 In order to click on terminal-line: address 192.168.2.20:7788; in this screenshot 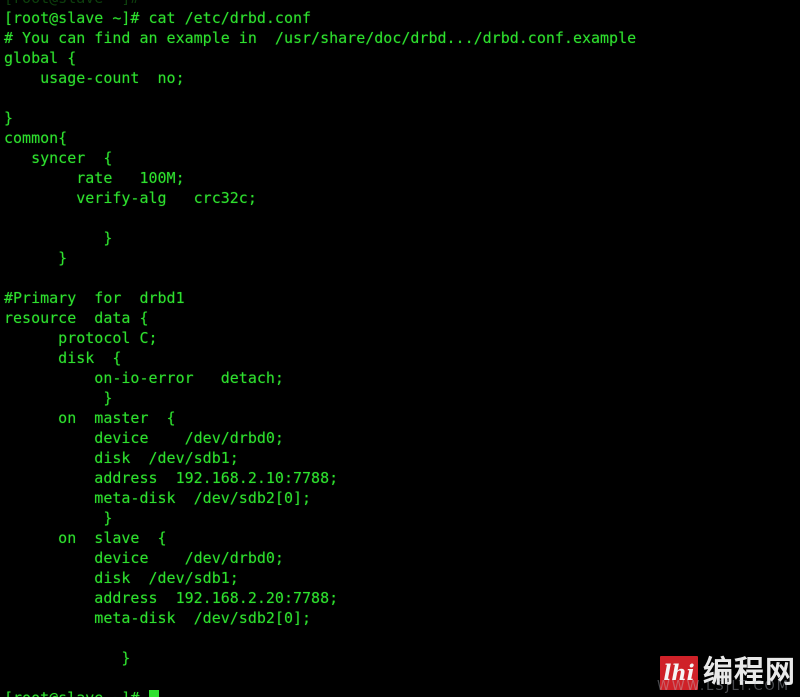, I will do `click(171, 598)`.